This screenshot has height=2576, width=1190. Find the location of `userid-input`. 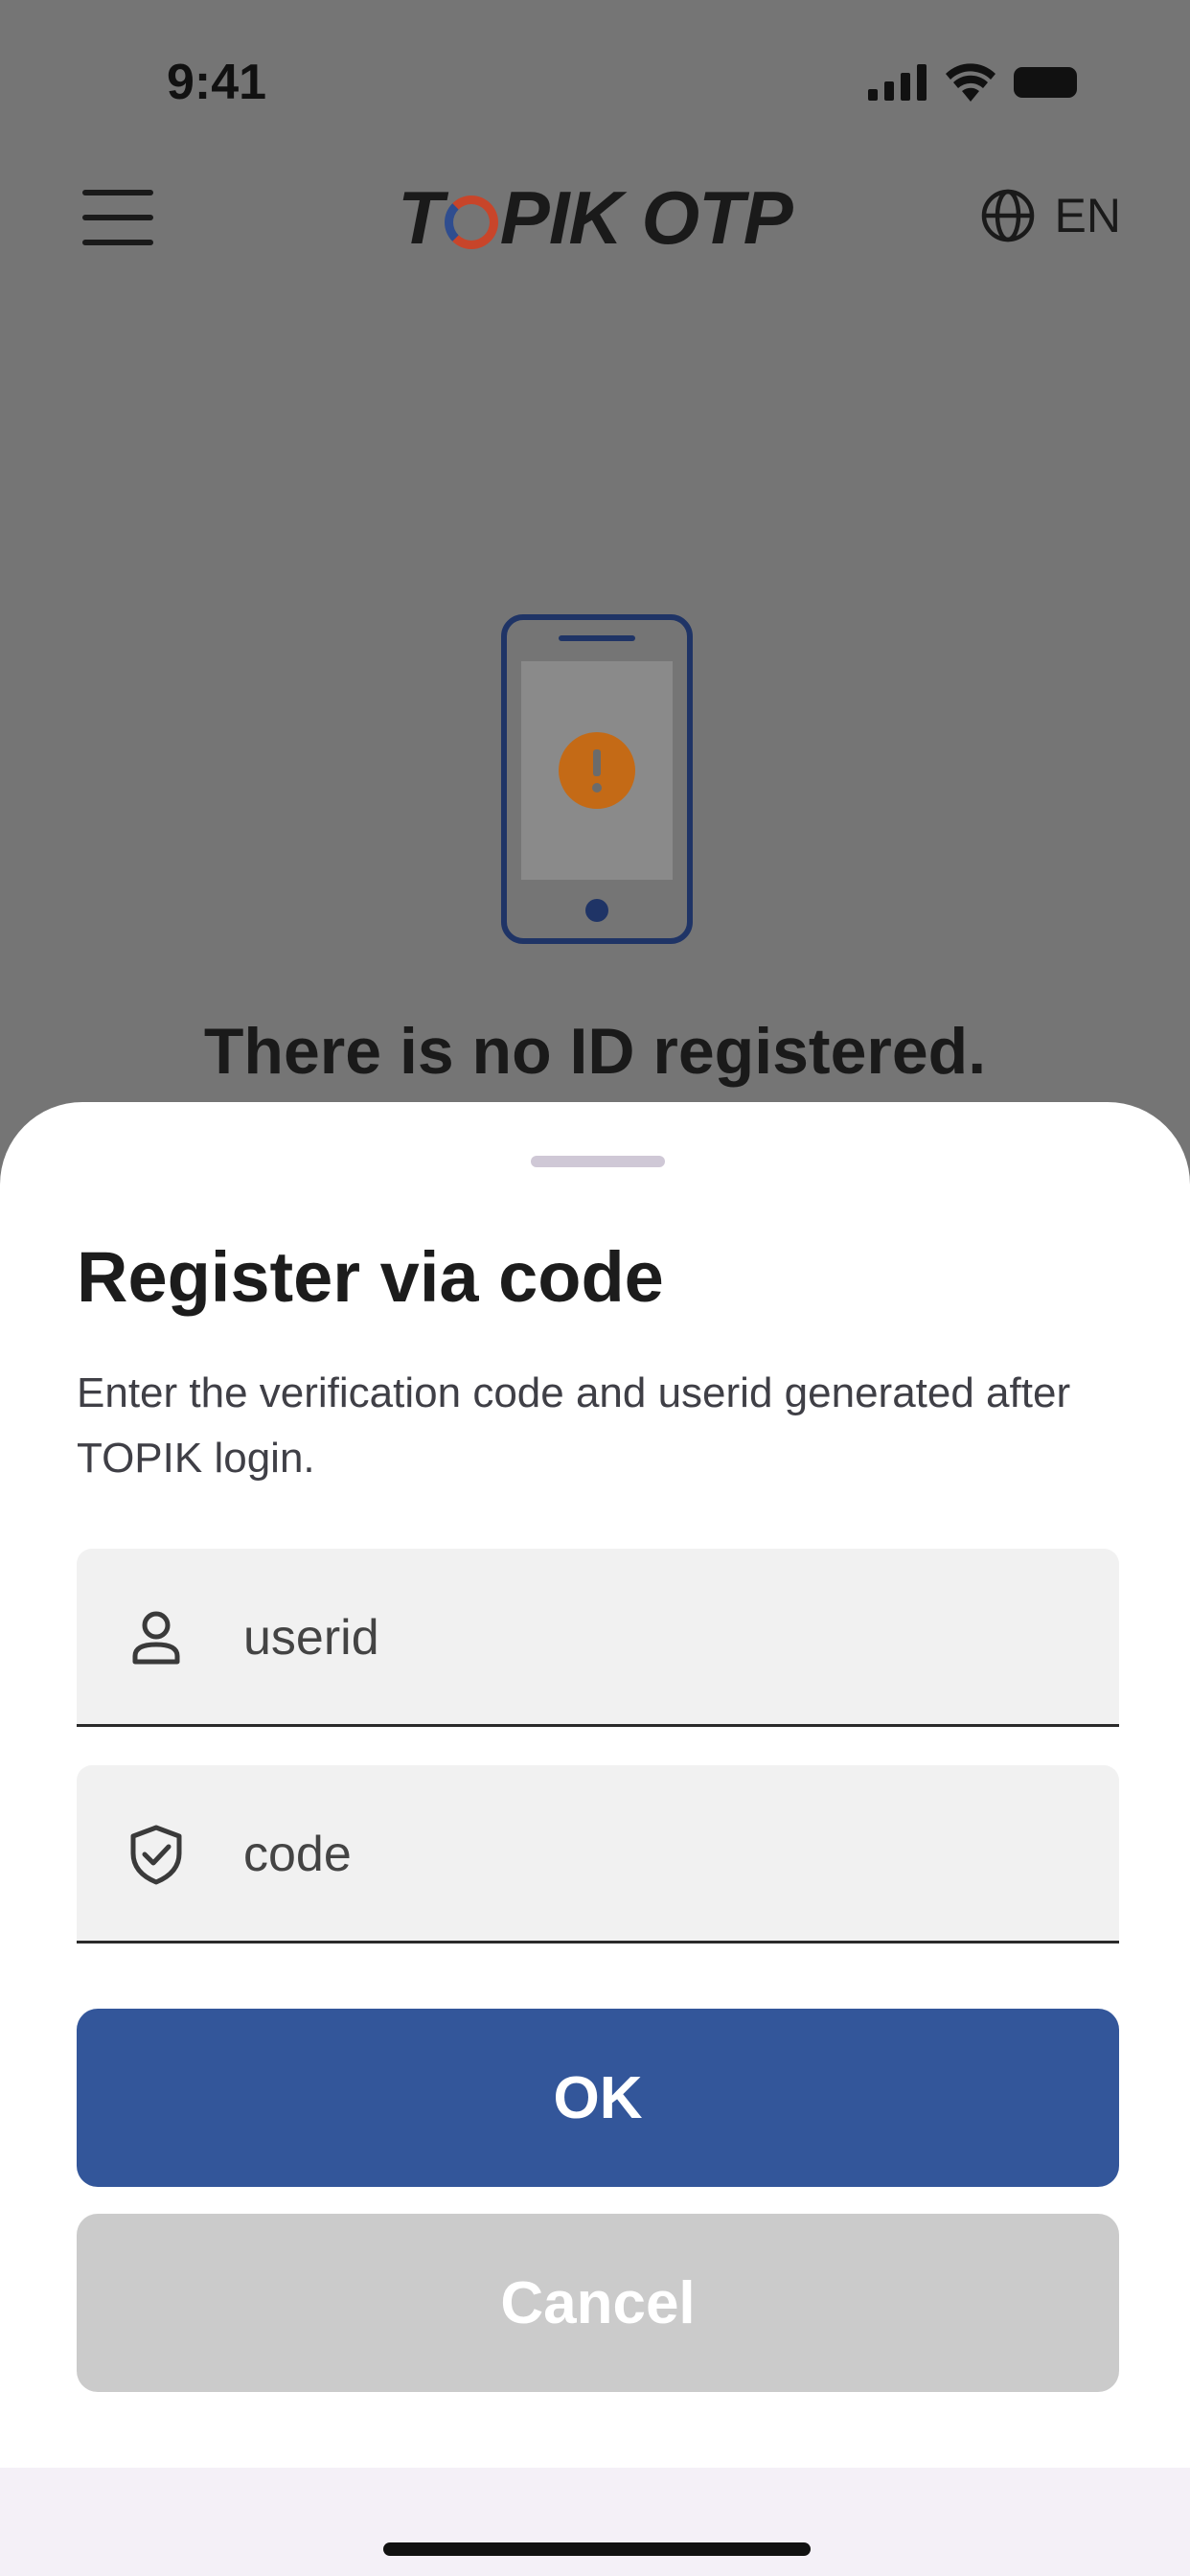

userid-input is located at coordinates (665, 1637).